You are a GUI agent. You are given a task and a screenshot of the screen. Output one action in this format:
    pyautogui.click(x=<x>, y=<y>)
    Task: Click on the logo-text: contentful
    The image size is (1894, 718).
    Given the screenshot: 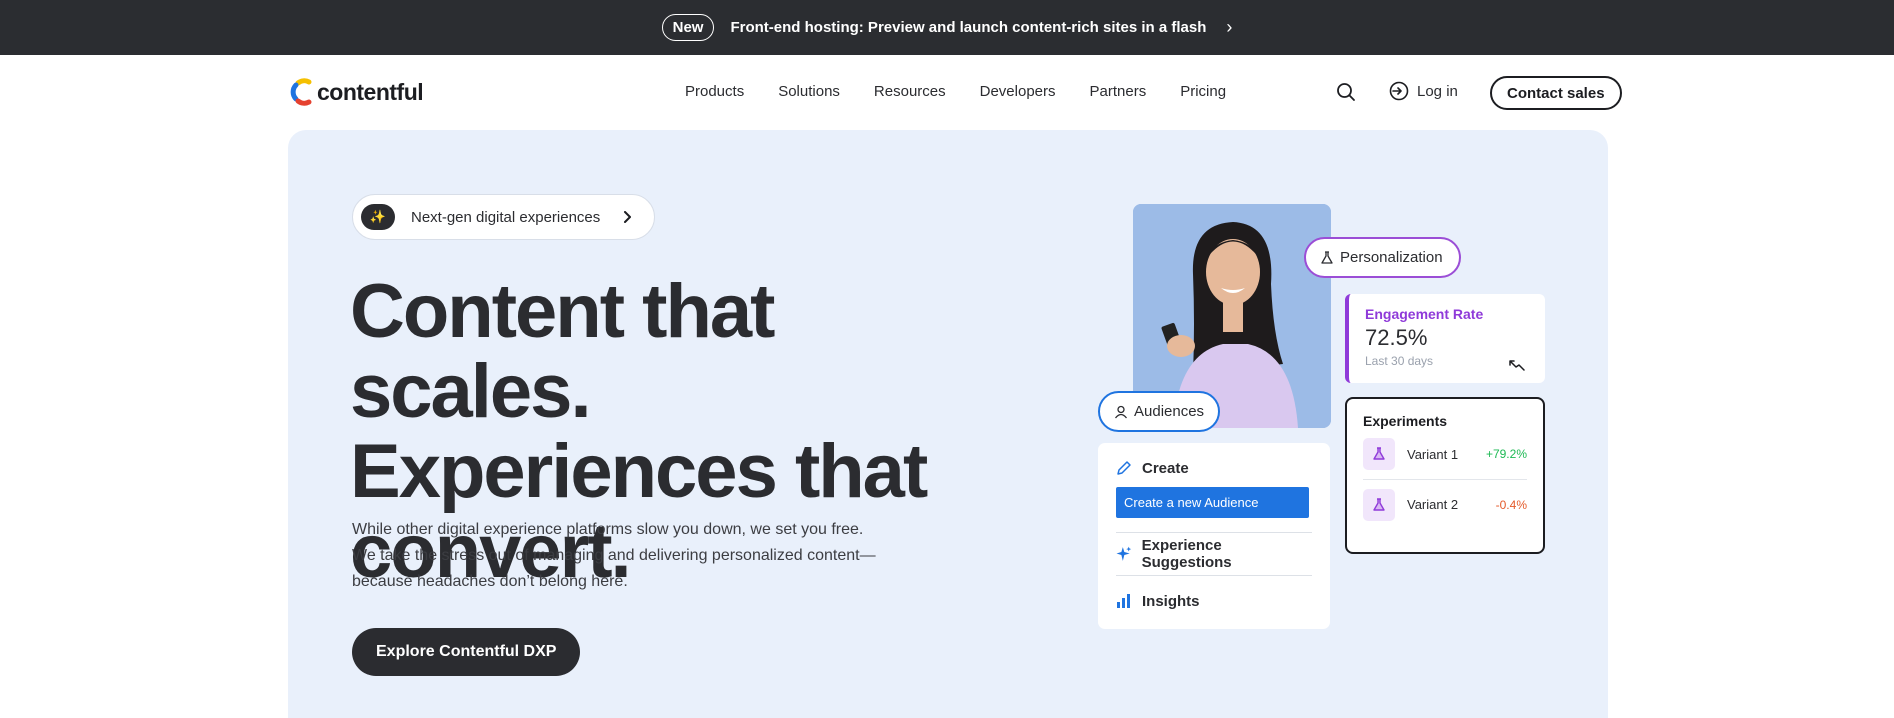 What is the action you would take?
    pyautogui.click(x=370, y=91)
    